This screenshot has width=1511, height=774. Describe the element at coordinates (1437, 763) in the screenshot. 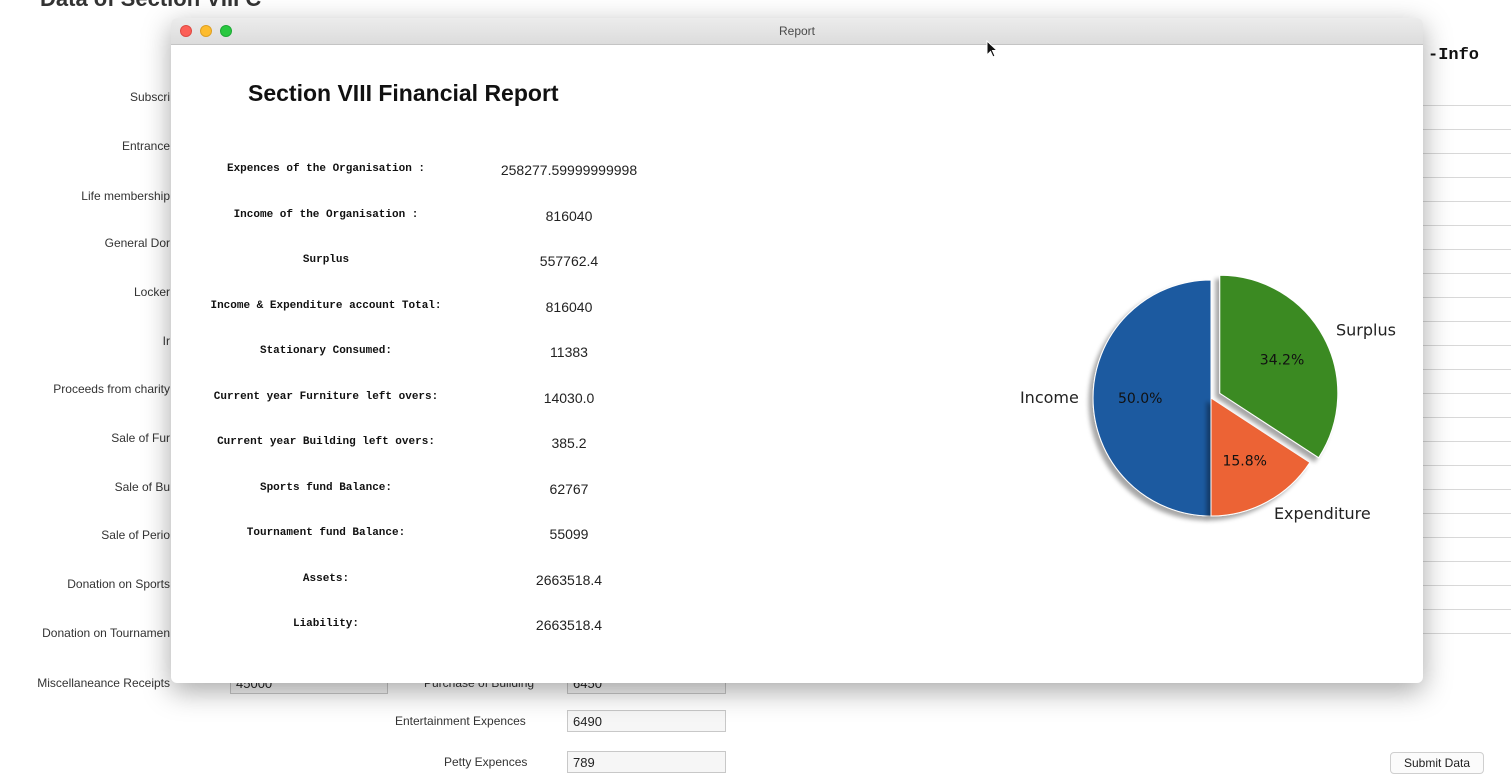

I see `submit-data-button: Submit Data` at that location.